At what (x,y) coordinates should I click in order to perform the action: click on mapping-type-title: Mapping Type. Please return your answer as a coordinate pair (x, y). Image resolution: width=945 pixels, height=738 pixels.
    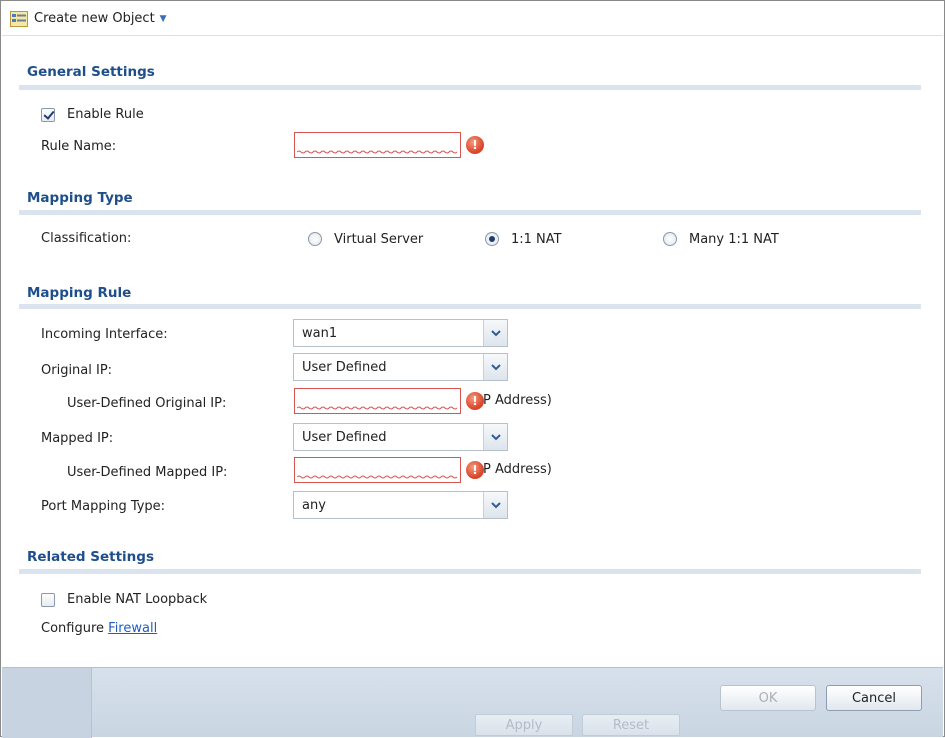
    Looking at the image, I should click on (80, 198).